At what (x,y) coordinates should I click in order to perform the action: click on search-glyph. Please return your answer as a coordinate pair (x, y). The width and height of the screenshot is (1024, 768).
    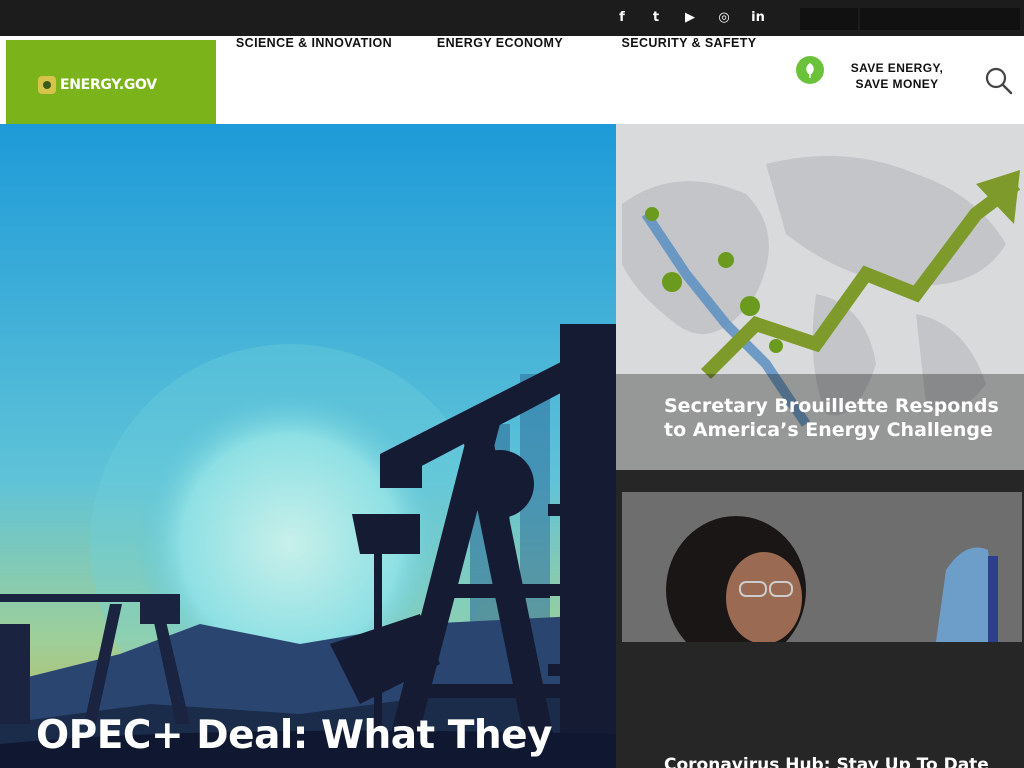
    Looking at the image, I should click on (999, 81).